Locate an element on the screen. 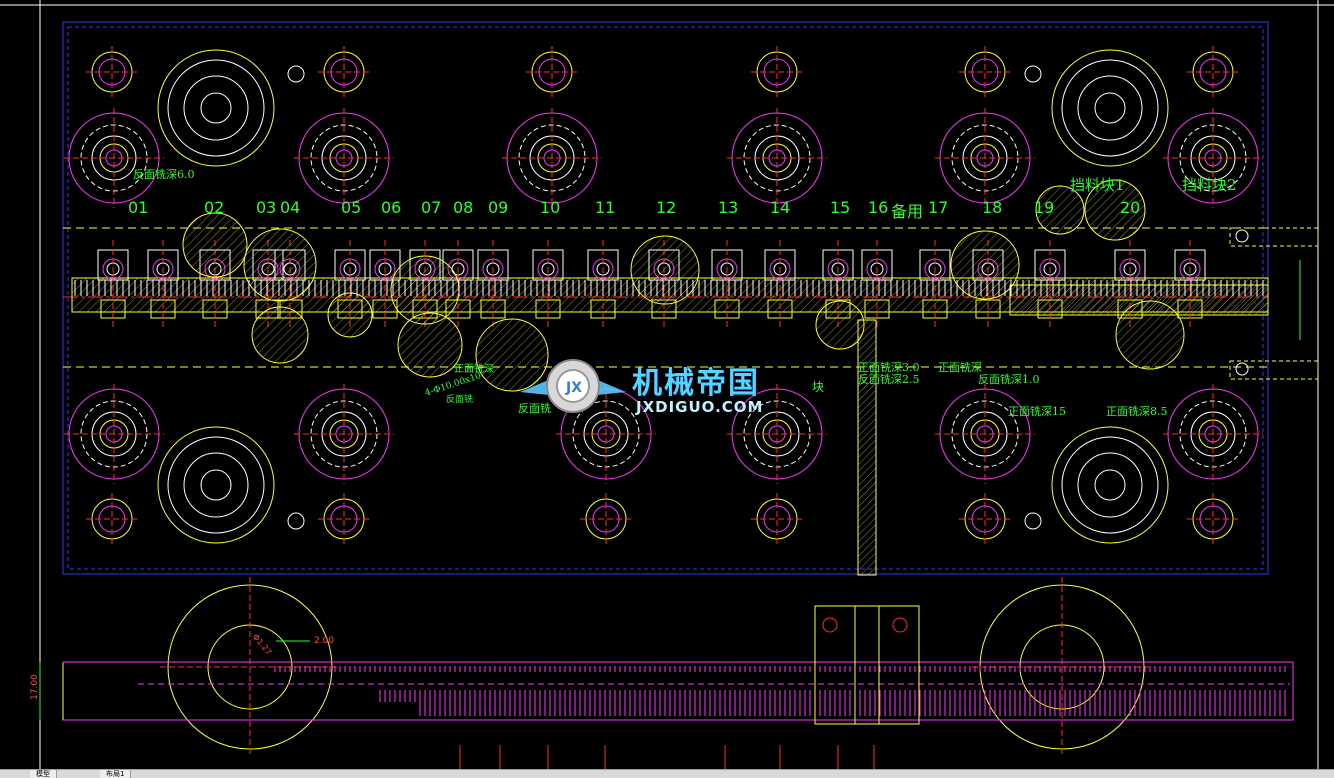 This screenshot has width=1334, height=778. station-label-04: 04 is located at coordinates (290, 207).